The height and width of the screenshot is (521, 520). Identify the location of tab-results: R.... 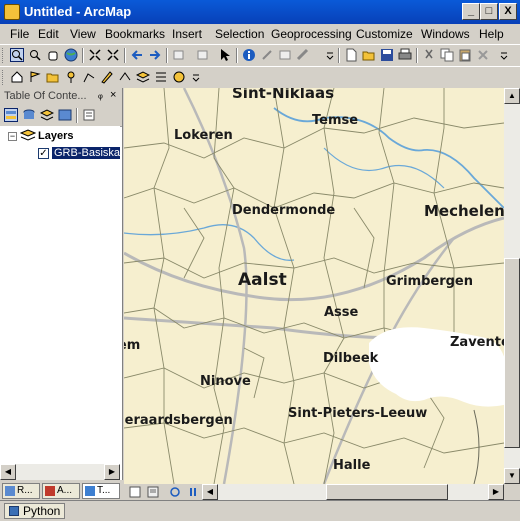
(21, 491).